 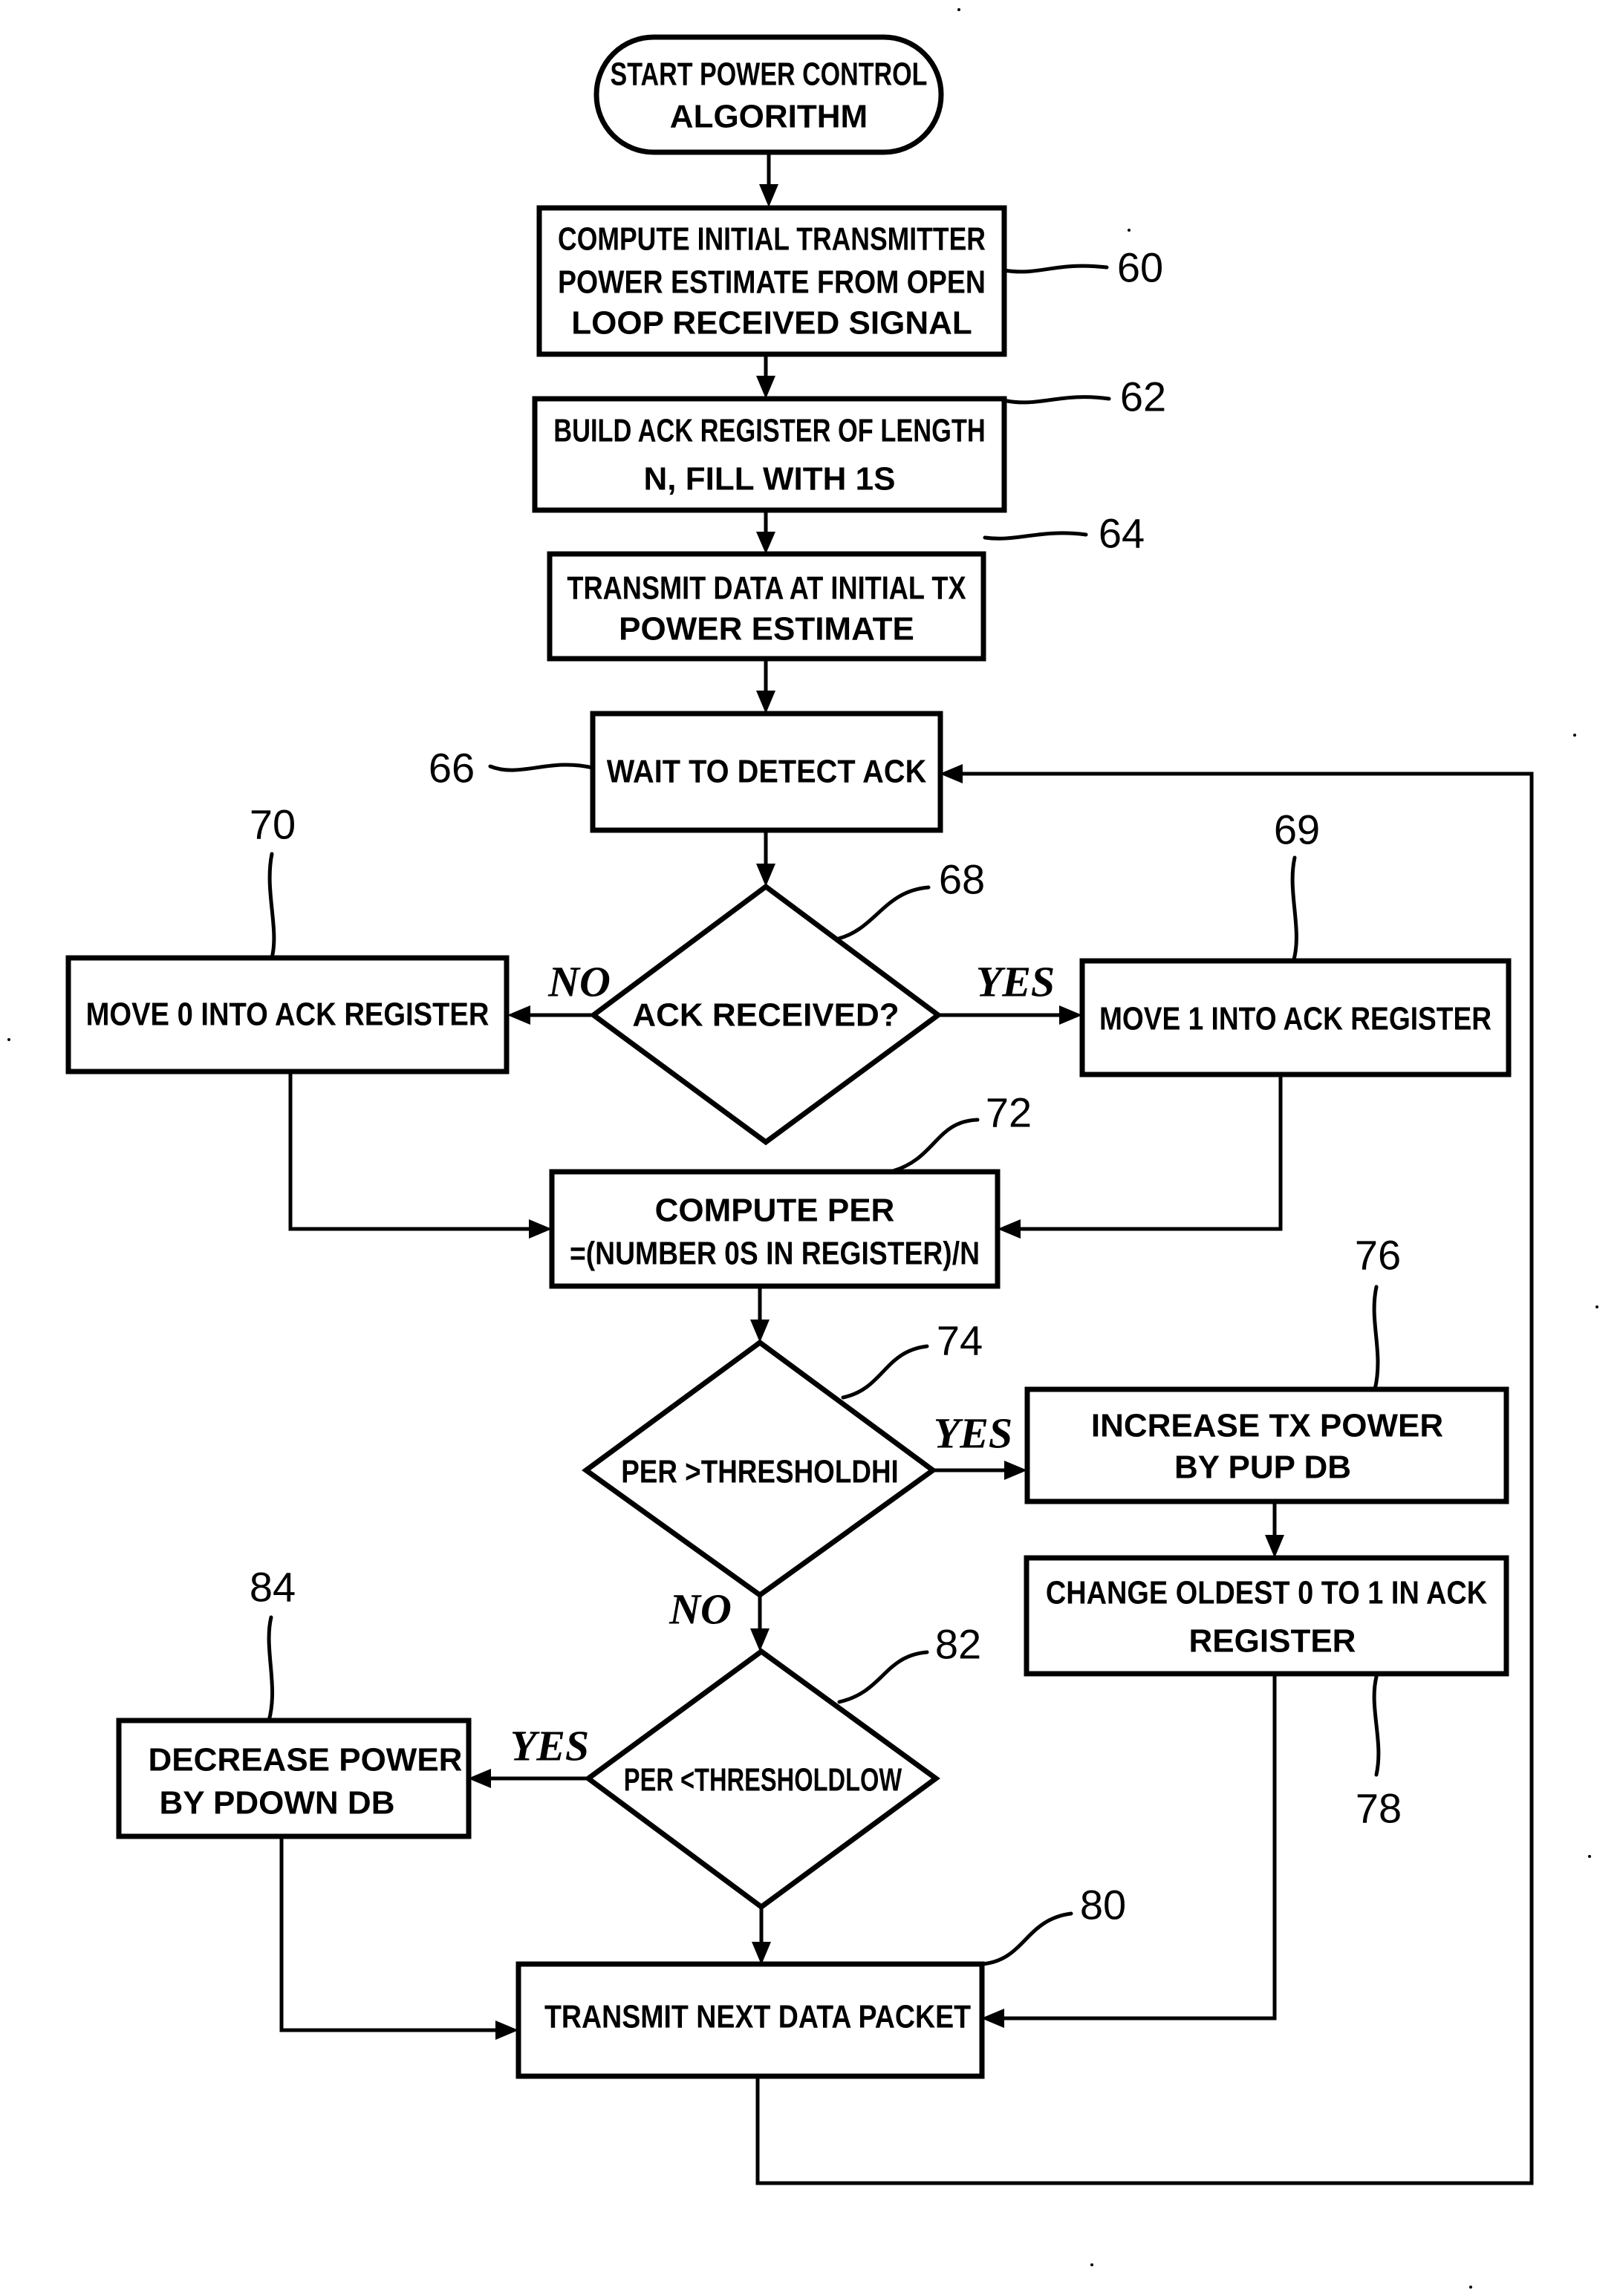 What do you see at coordinates (1143, 397) in the screenshot?
I see `ref-62: 62` at bounding box center [1143, 397].